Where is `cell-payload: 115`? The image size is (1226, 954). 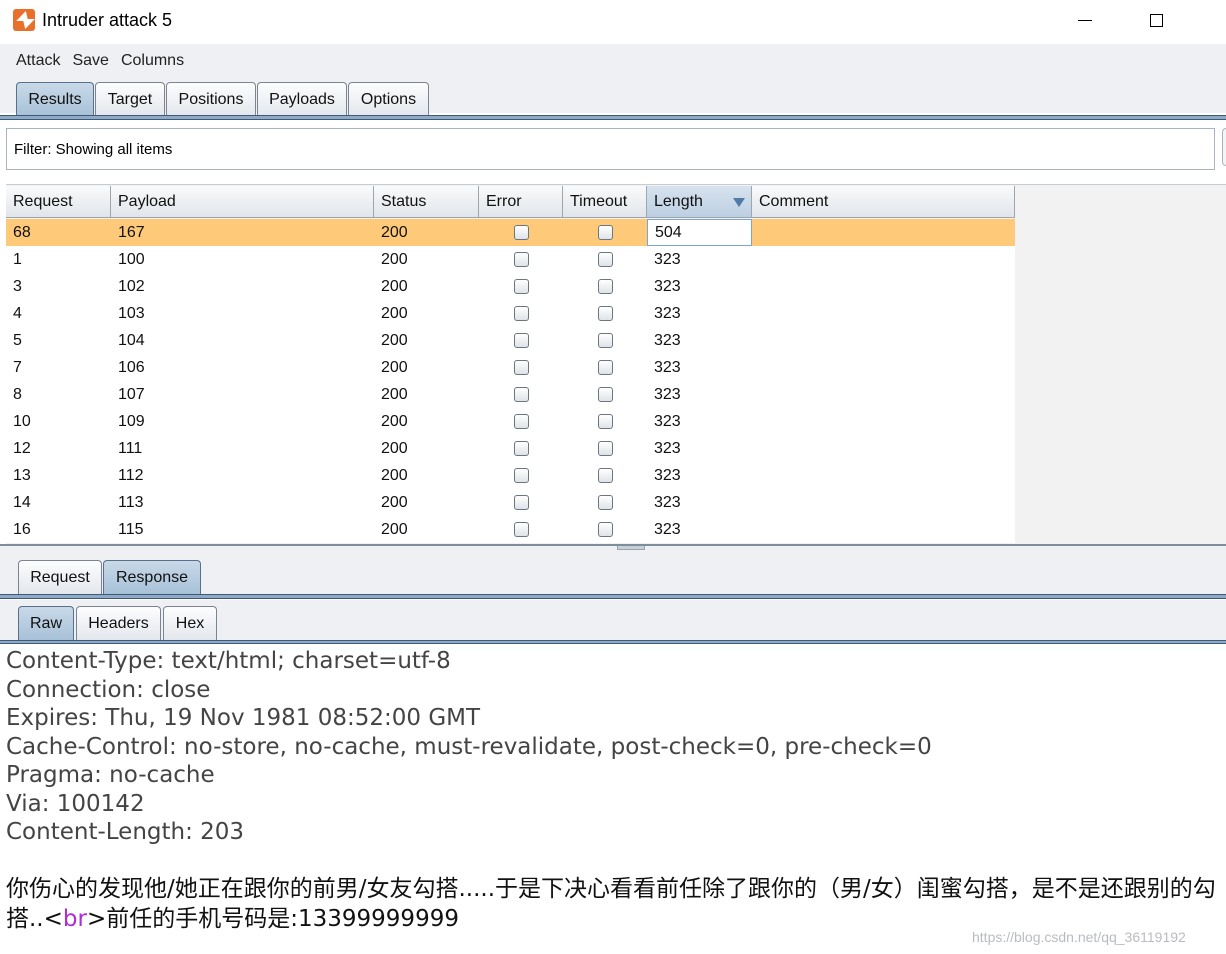 cell-payload: 115 is located at coordinates (131, 529).